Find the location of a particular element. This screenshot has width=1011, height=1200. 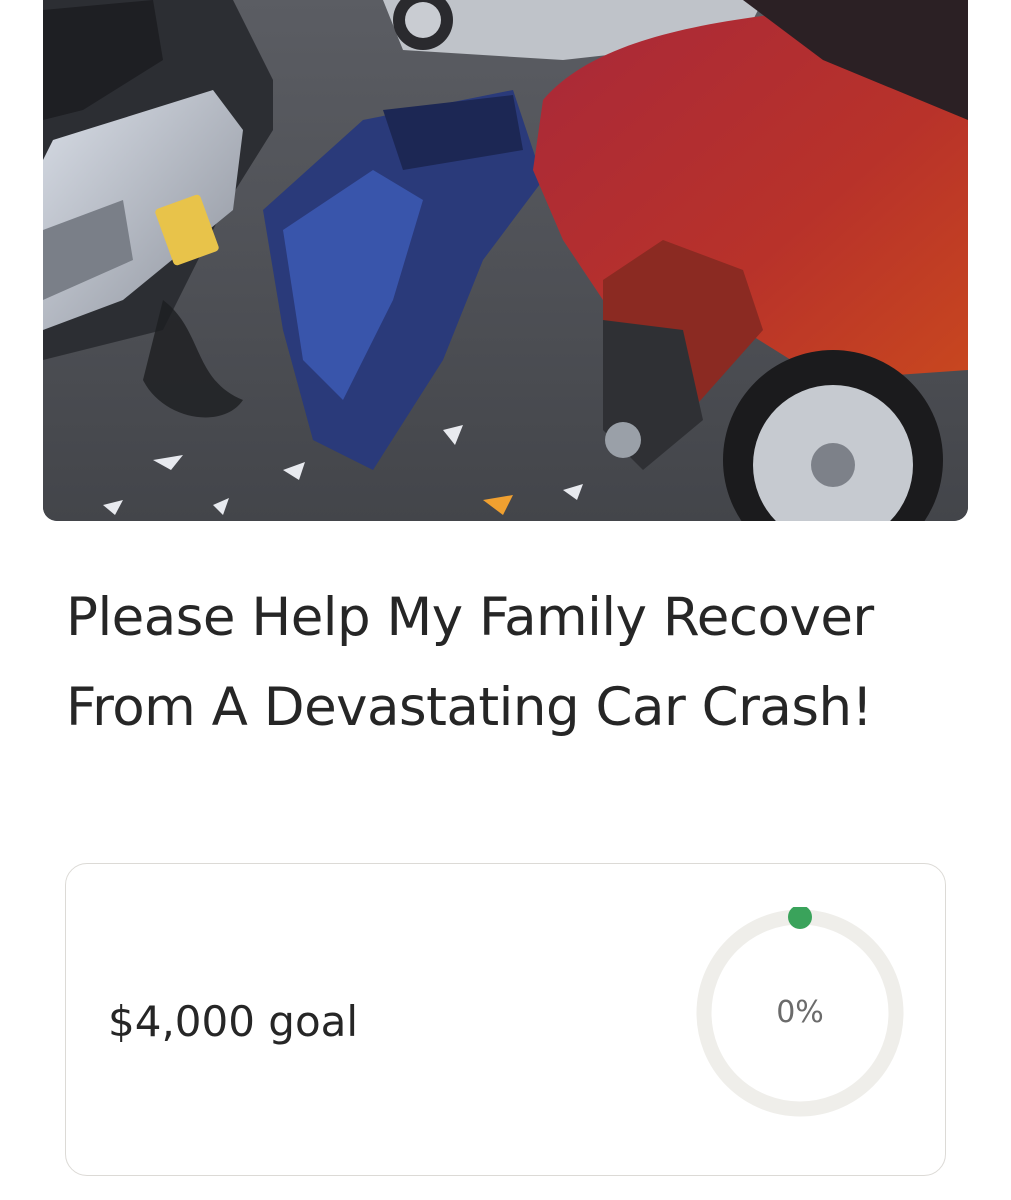

goal-amount: $4,000 goal is located at coordinates (233, 1021).